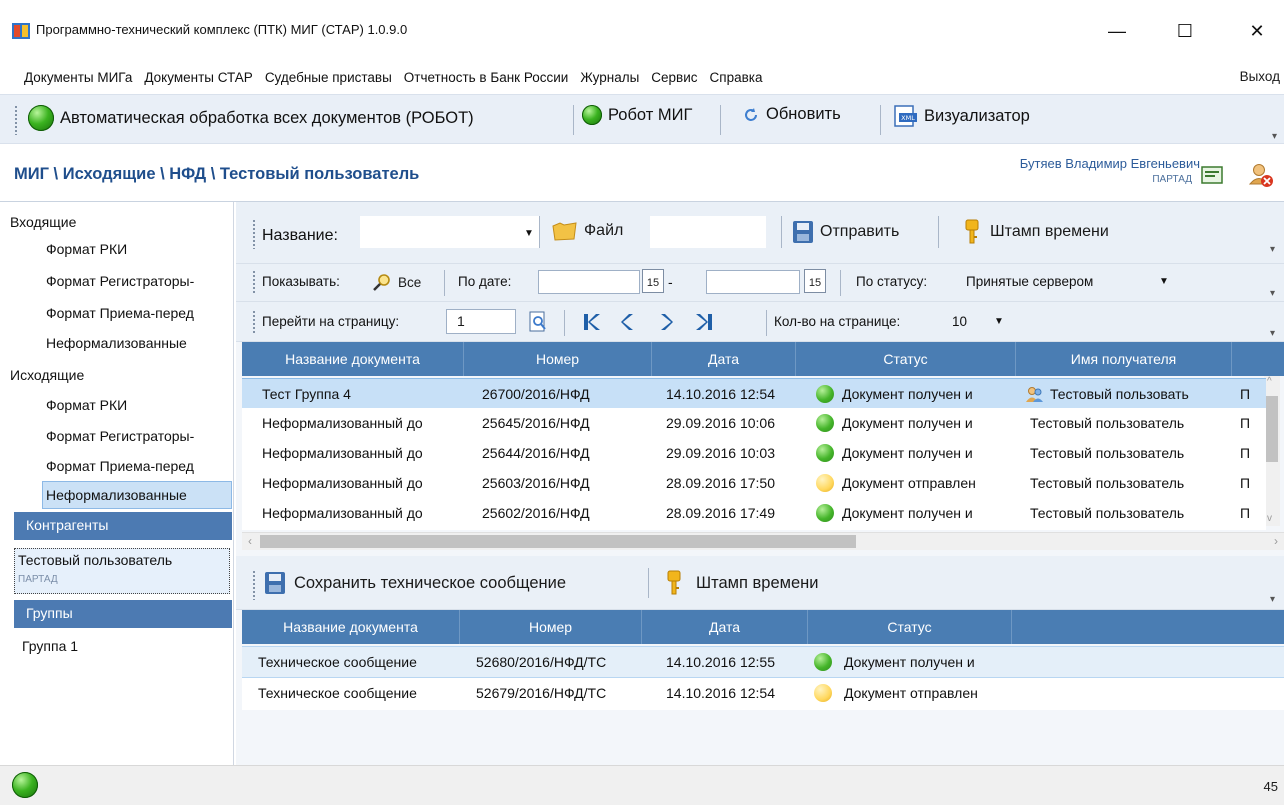 The height and width of the screenshot is (805, 1284). I want to click on nav-outgoing-registrators: Формат Регистраторы-, so click(136, 436).